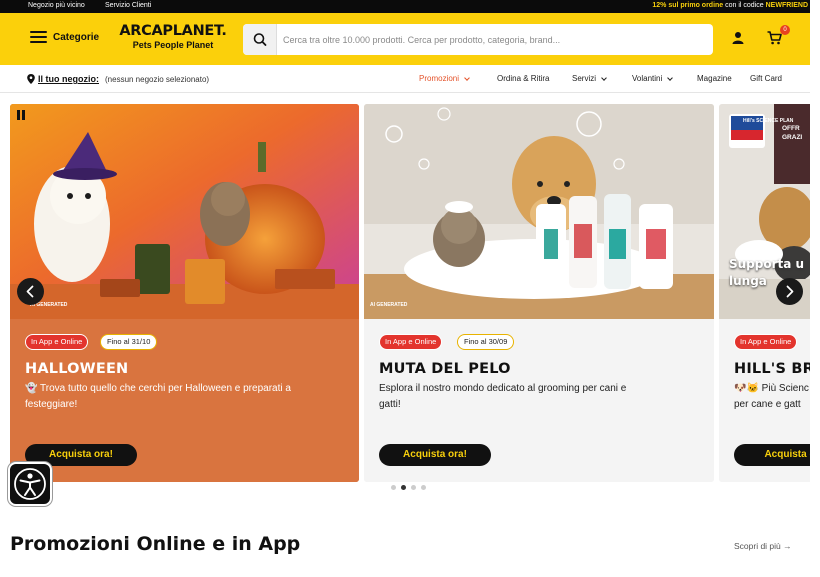  What do you see at coordinates (435, 455) in the screenshot?
I see `shop-now-button: Acquista ora!` at bounding box center [435, 455].